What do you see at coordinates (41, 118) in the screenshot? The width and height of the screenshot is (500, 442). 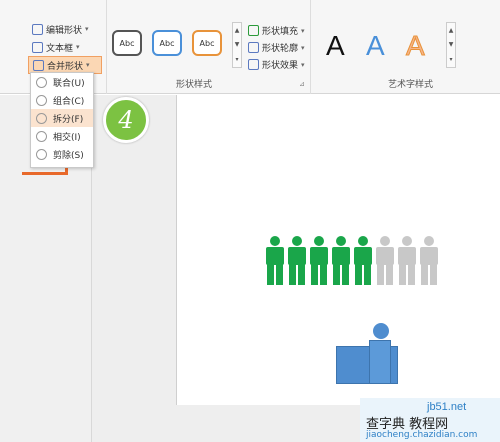 I see `fragment-icon` at bounding box center [41, 118].